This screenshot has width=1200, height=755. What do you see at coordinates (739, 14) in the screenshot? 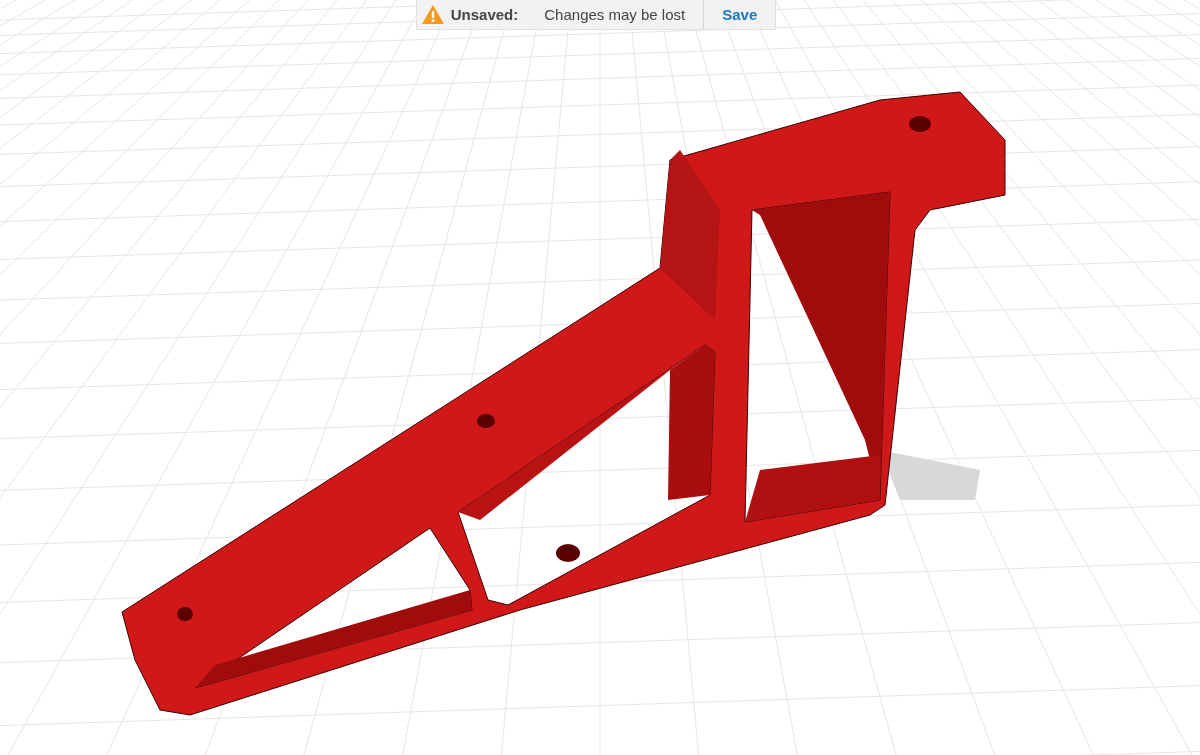
I see `save-button: Save` at bounding box center [739, 14].